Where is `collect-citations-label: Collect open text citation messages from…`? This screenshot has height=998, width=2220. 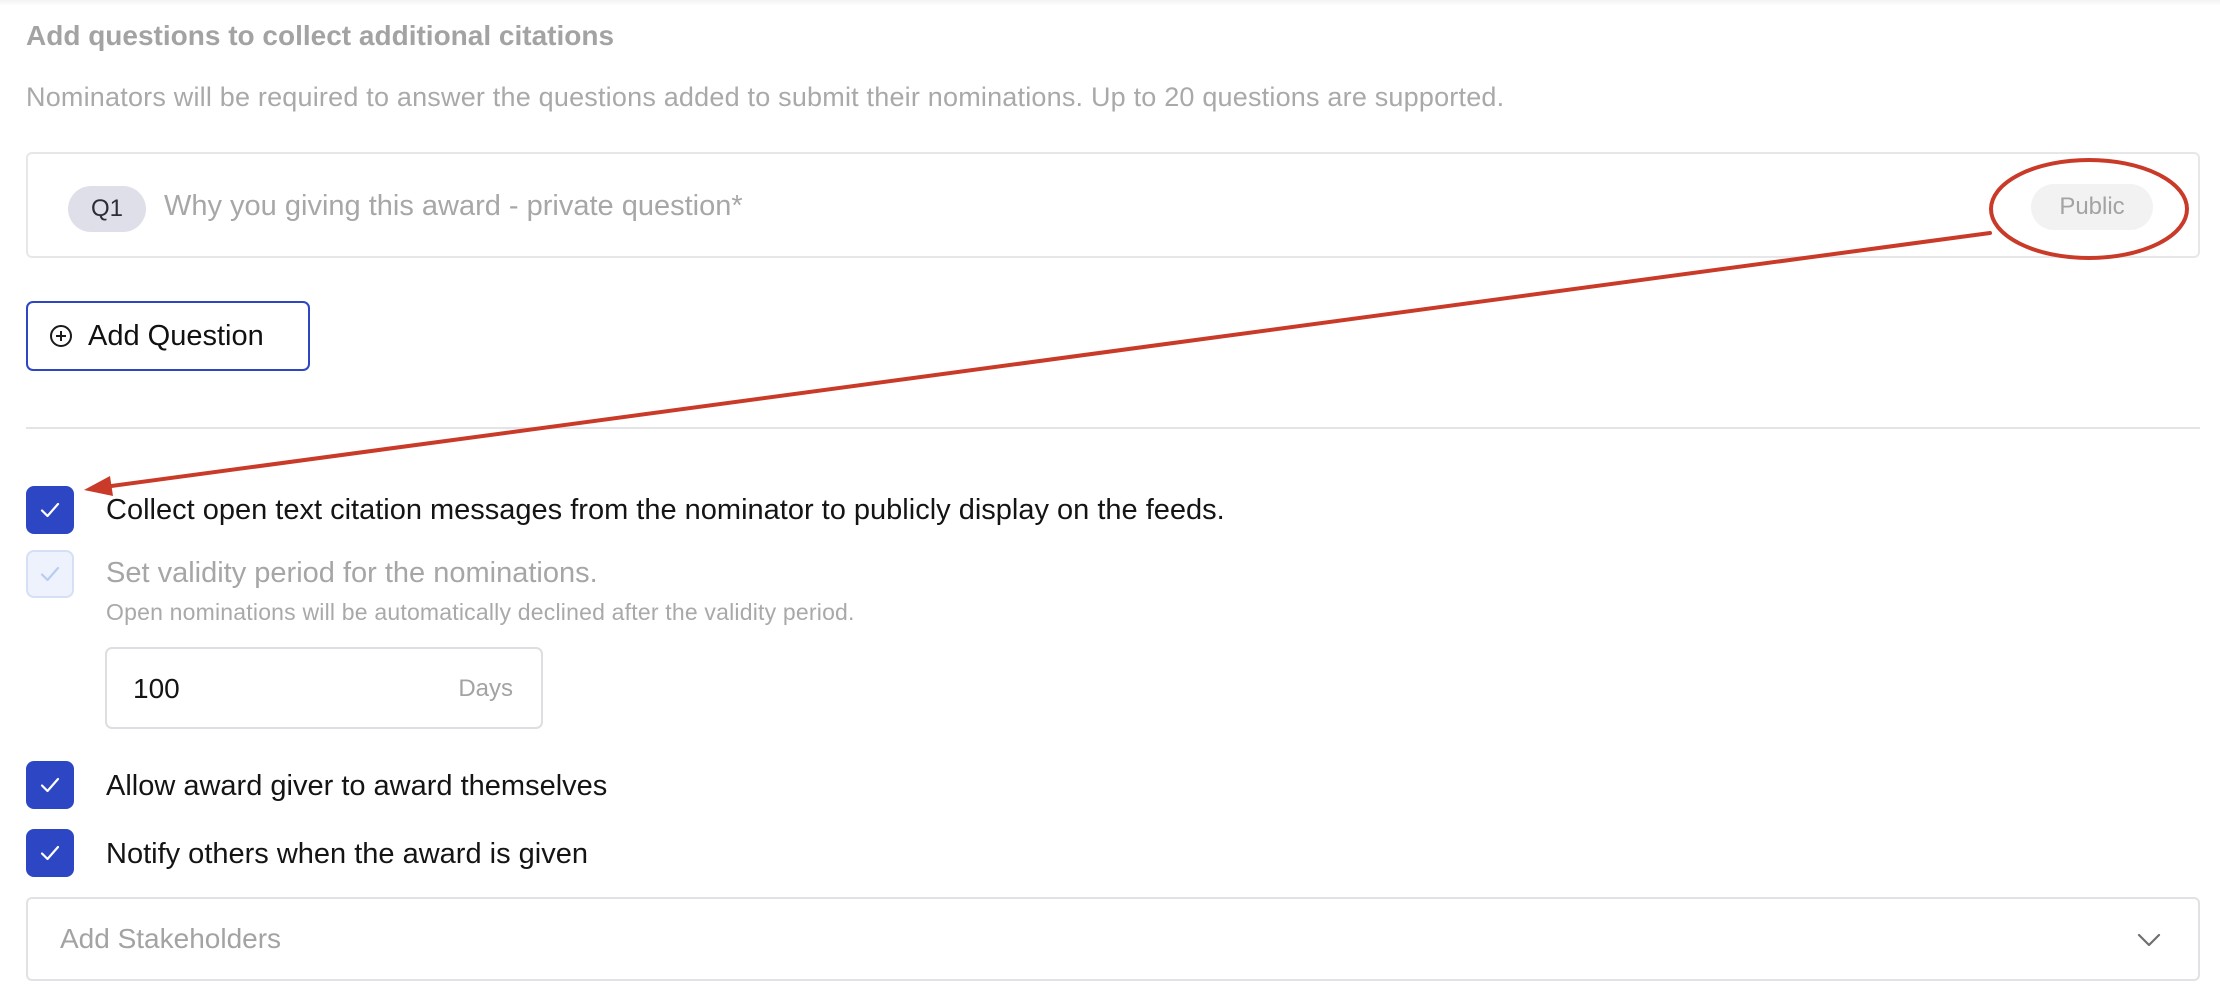
collect-citations-label: Collect open text citation messages from… is located at coordinates (665, 510).